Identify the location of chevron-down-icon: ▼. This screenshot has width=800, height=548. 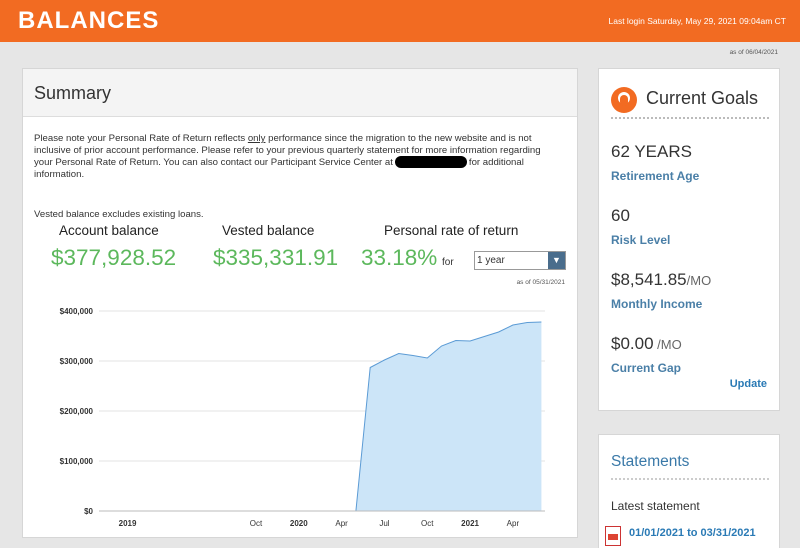
(556, 260).